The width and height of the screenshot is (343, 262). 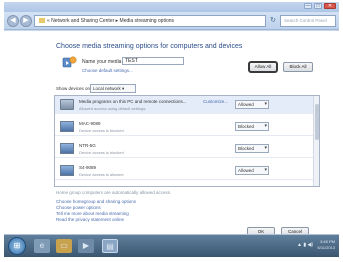 What do you see at coordinates (74, 88) in the screenshot?
I see `show-devices-label: Show devices on:` at bounding box center [74, 88].